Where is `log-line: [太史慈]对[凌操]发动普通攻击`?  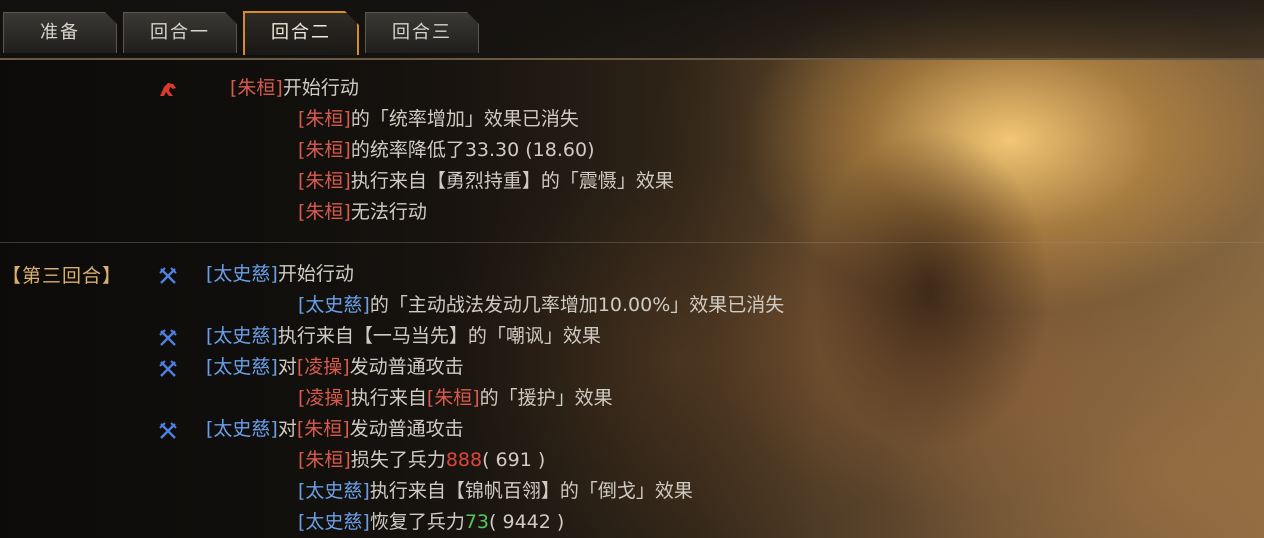 log-line: [太史慈]对[凌操]发动普通攻击 is located at coordinates (335, 367).